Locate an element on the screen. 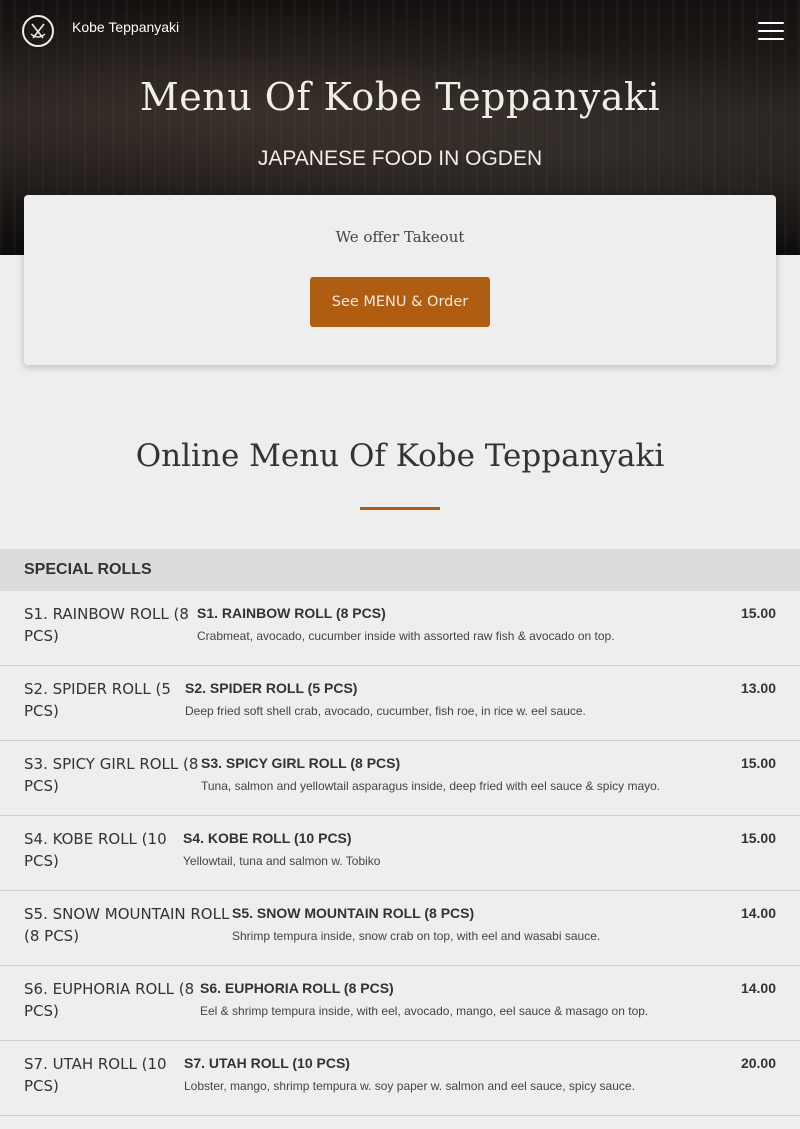 This screenshot has width=800, height=1129. item-name: S7. UTAH ROLL (10 PCS) is located at coordinates (267, 1063).